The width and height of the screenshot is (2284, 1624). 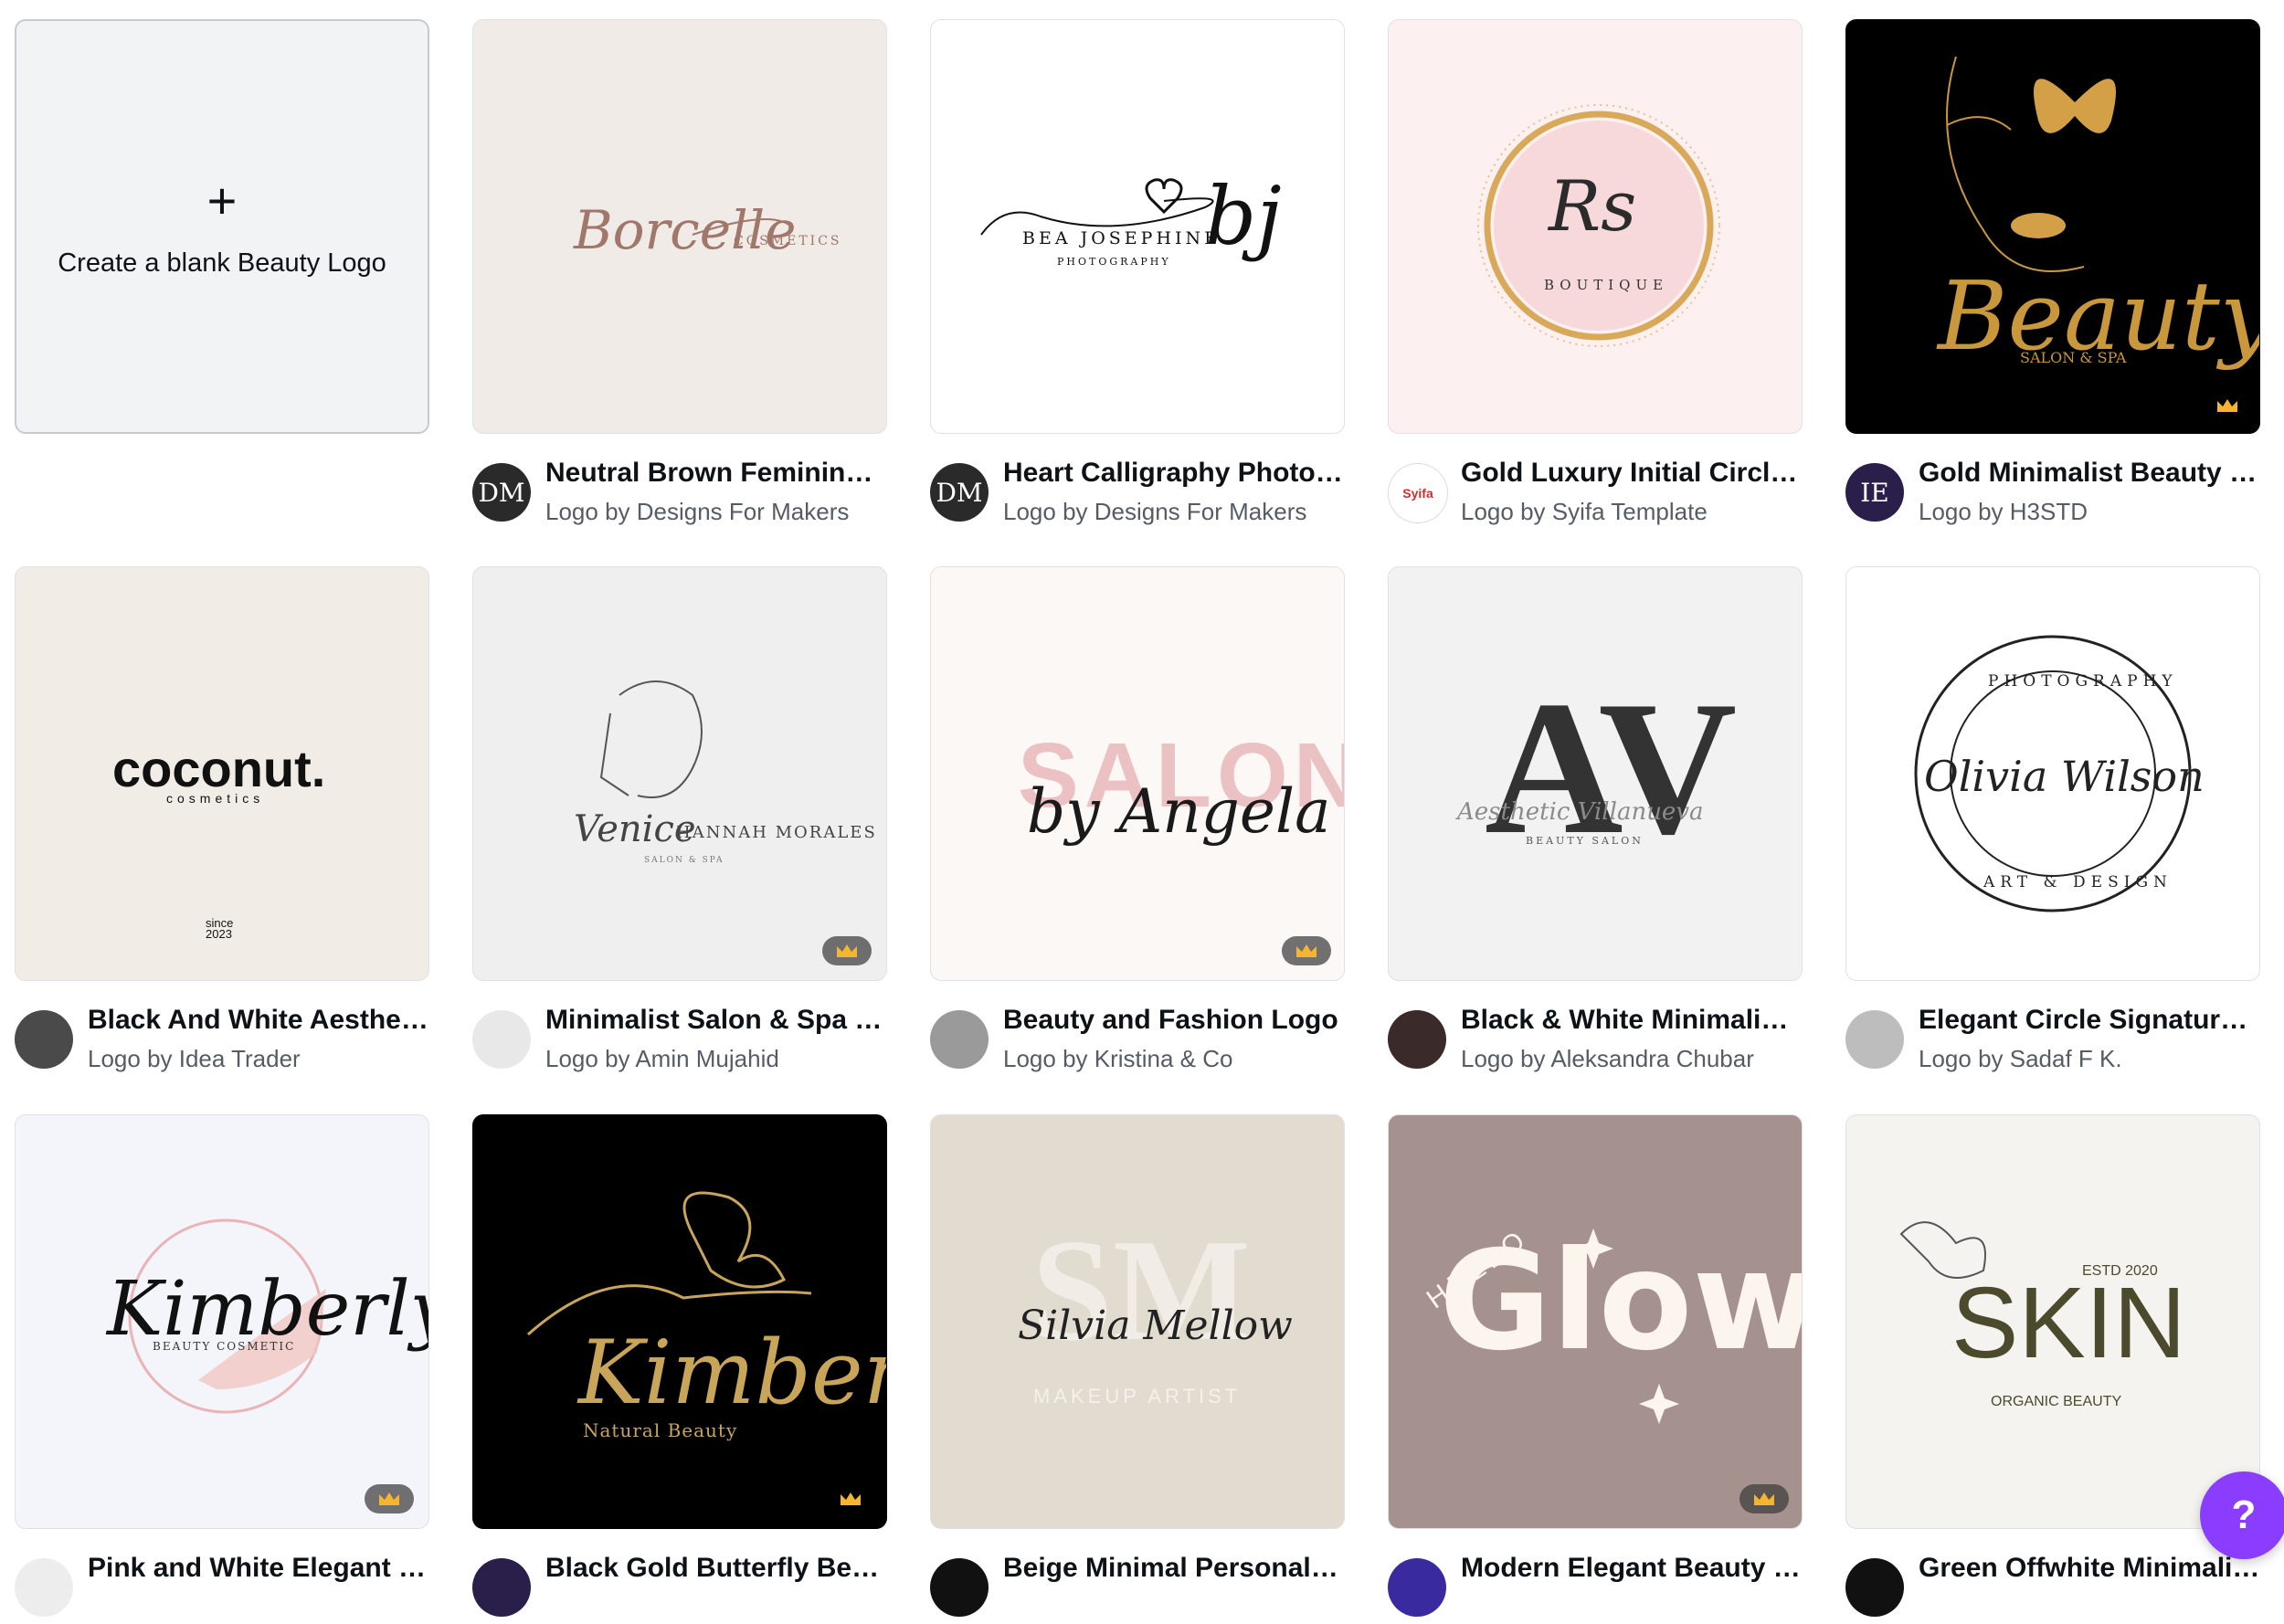 I want to click on template-thumbnail: SALON by Angela, so click(x=1137, y=774).